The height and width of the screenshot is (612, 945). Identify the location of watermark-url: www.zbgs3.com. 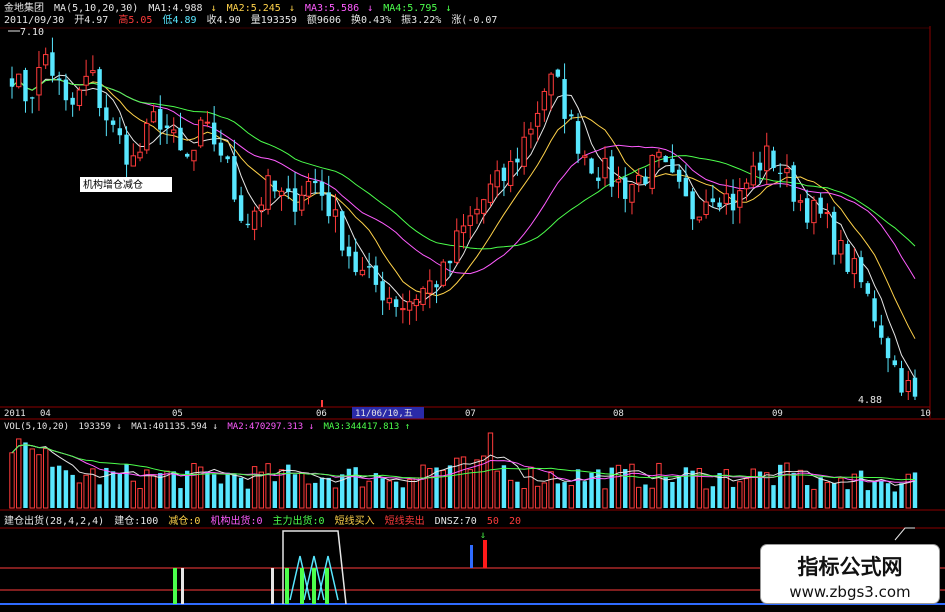
(850, 592).